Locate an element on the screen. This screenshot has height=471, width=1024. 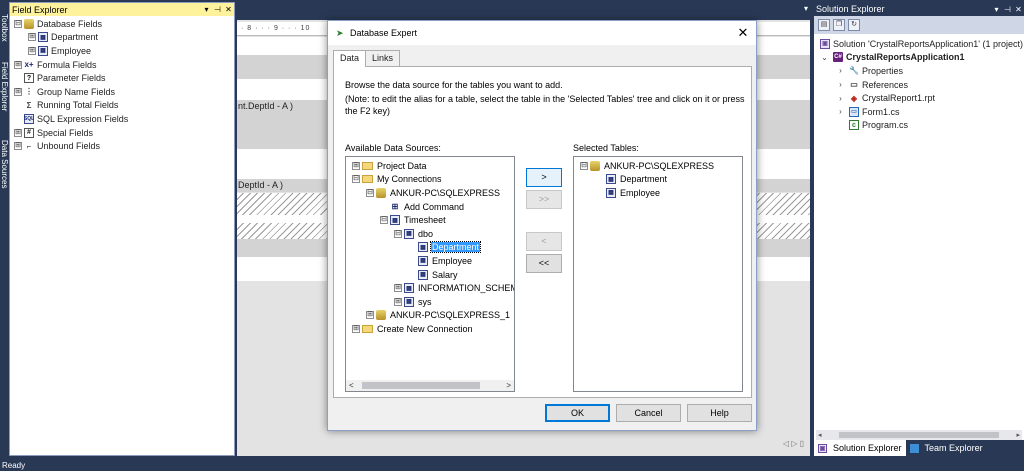
solution-icon: ▣ is located at coordinates (825, 43).